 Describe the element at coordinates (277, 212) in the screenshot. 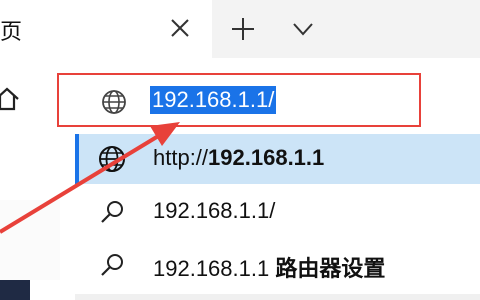

I see `suggestion-row: 192.168.1.1/` at that location.